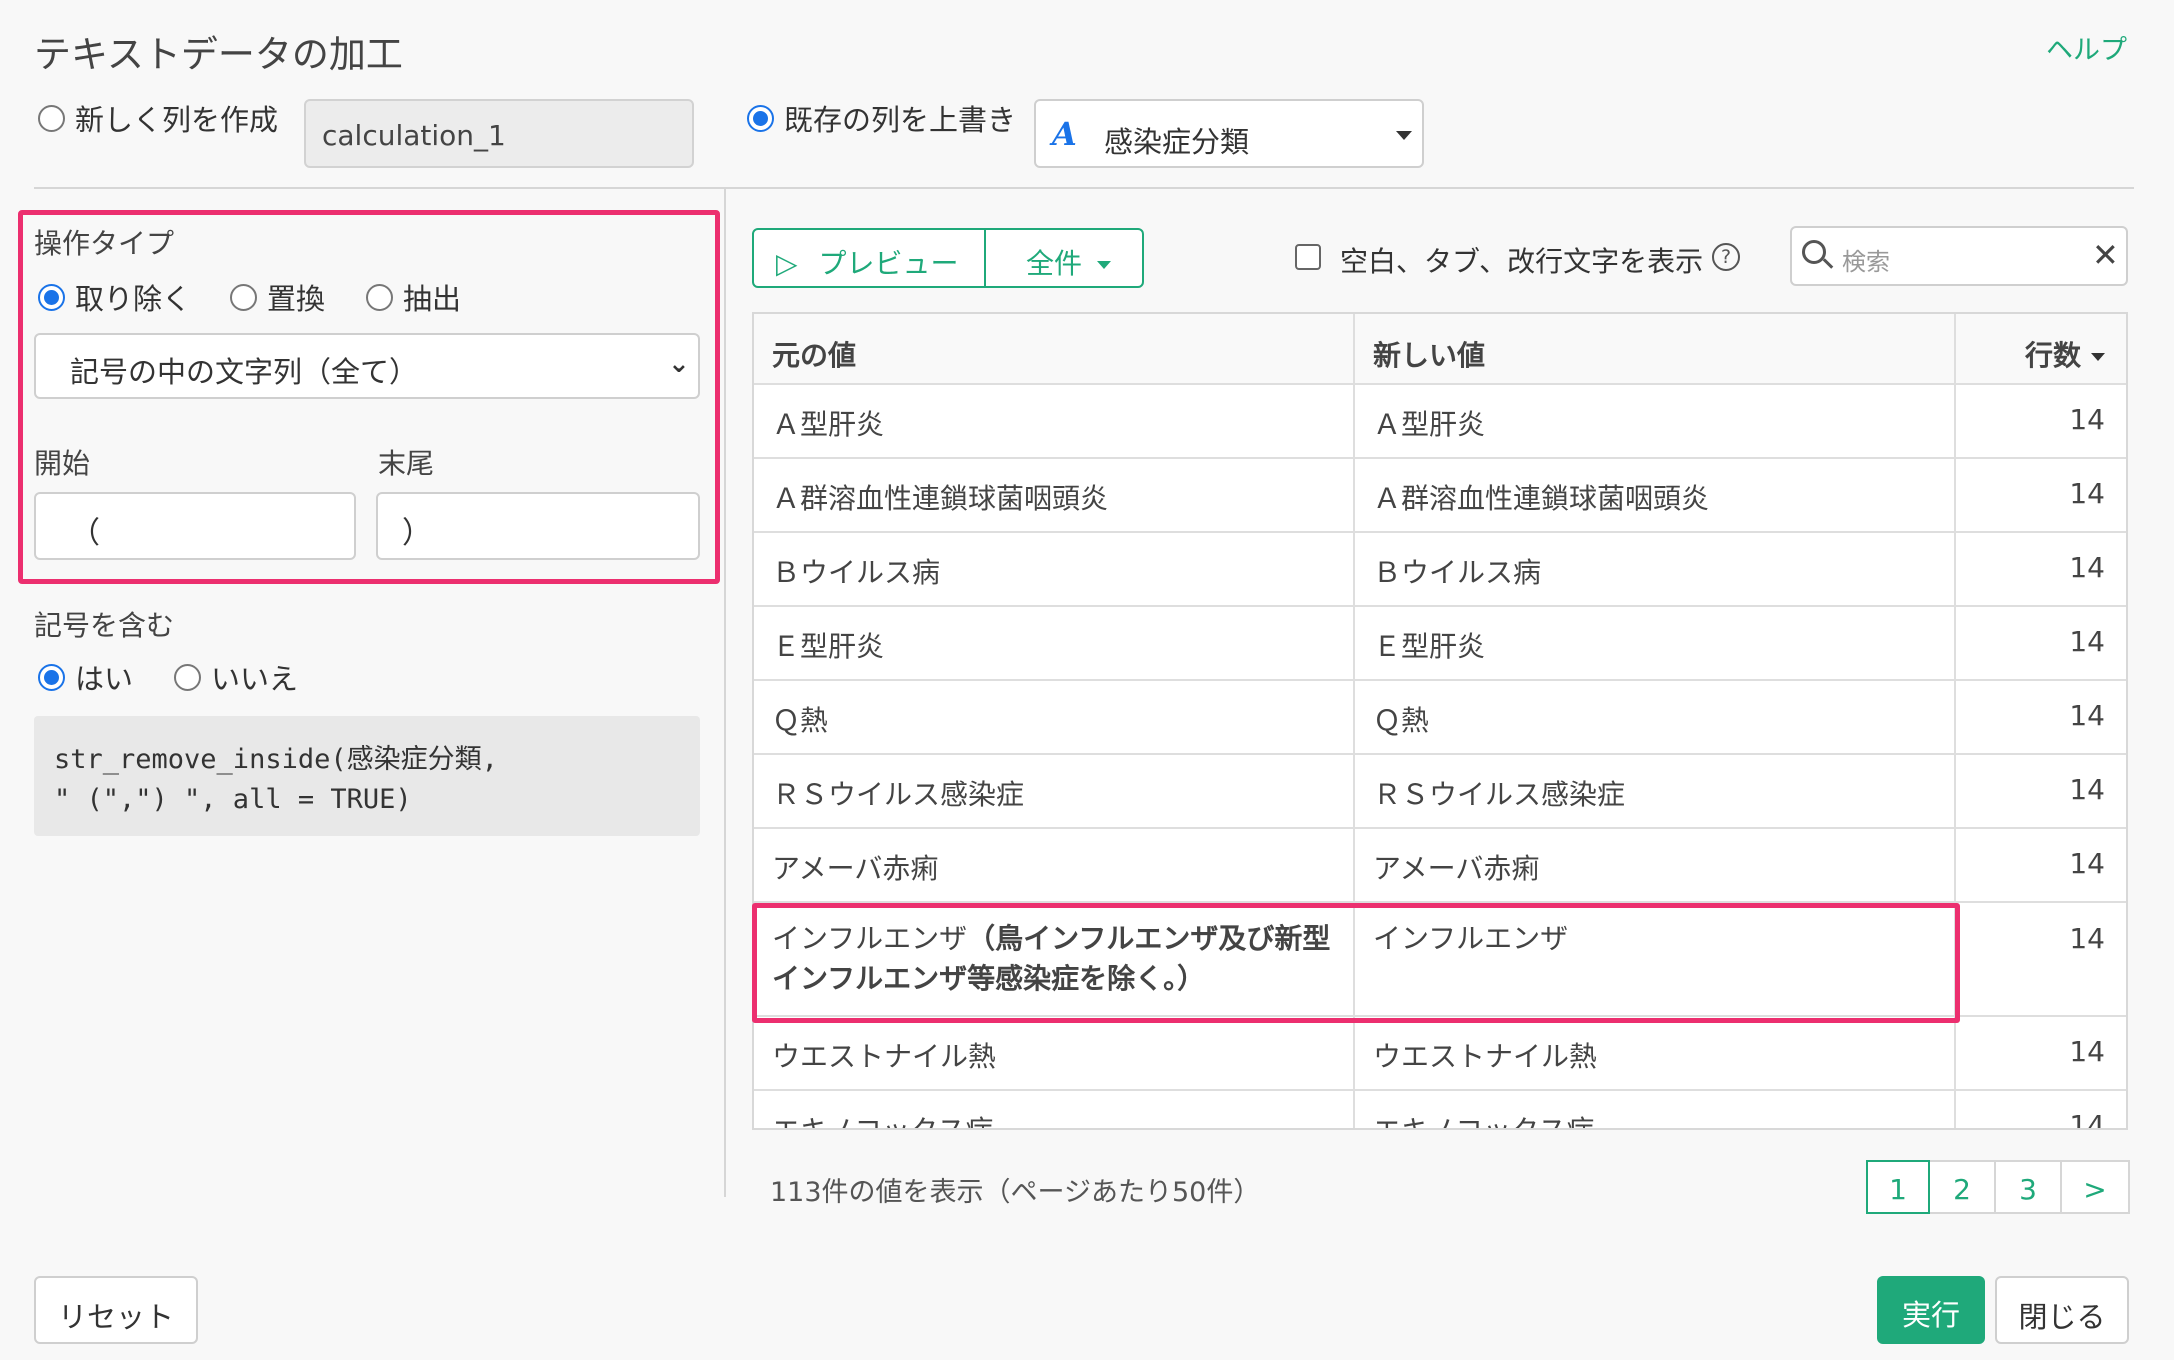 The width and height of the screenshot is (2174, 1360). I want to click on original-value: エキノコックス症, so click(1054, 1109).